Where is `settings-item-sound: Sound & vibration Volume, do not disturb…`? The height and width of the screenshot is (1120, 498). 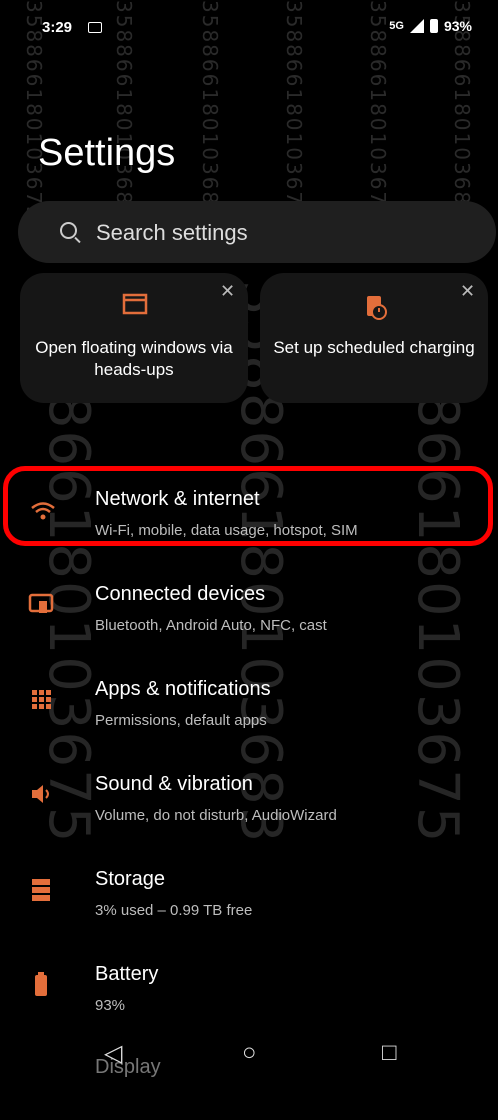
settings-item-sound: Sound & vibration Volume, do not disturb… is located at coordinates (249, 795).